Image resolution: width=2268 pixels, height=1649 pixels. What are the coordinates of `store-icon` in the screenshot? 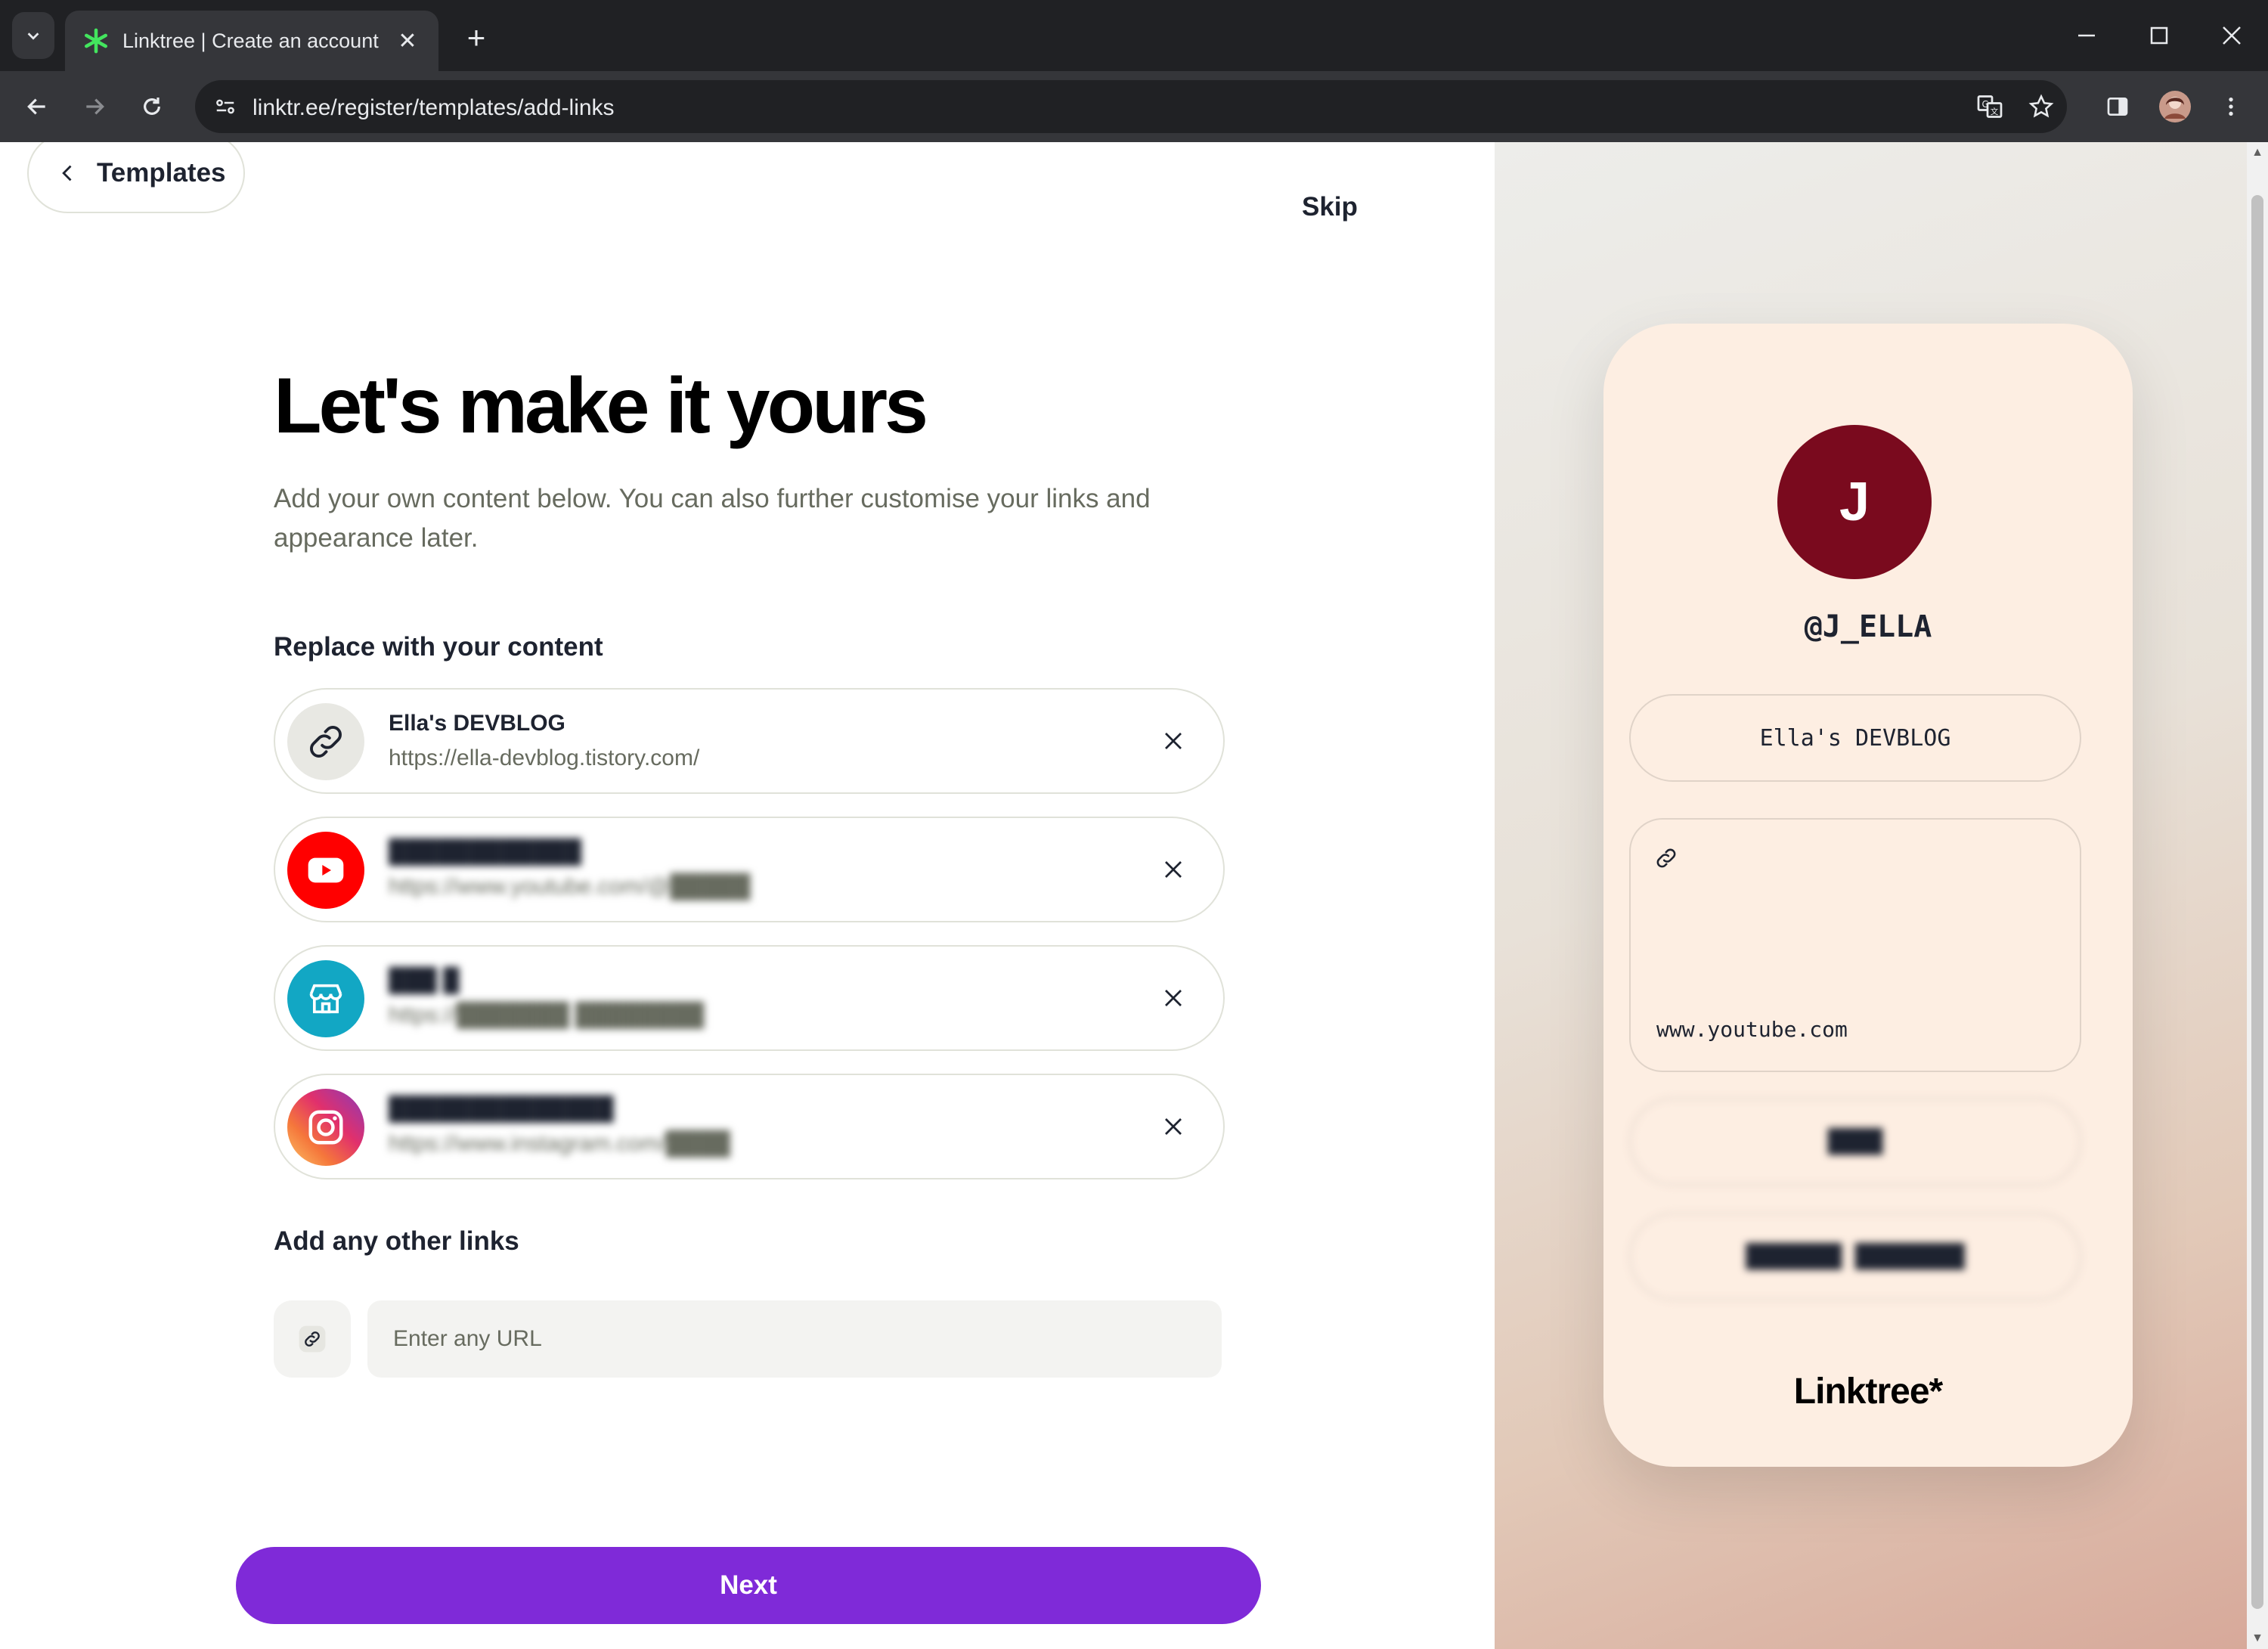 It's located at (325, 998).